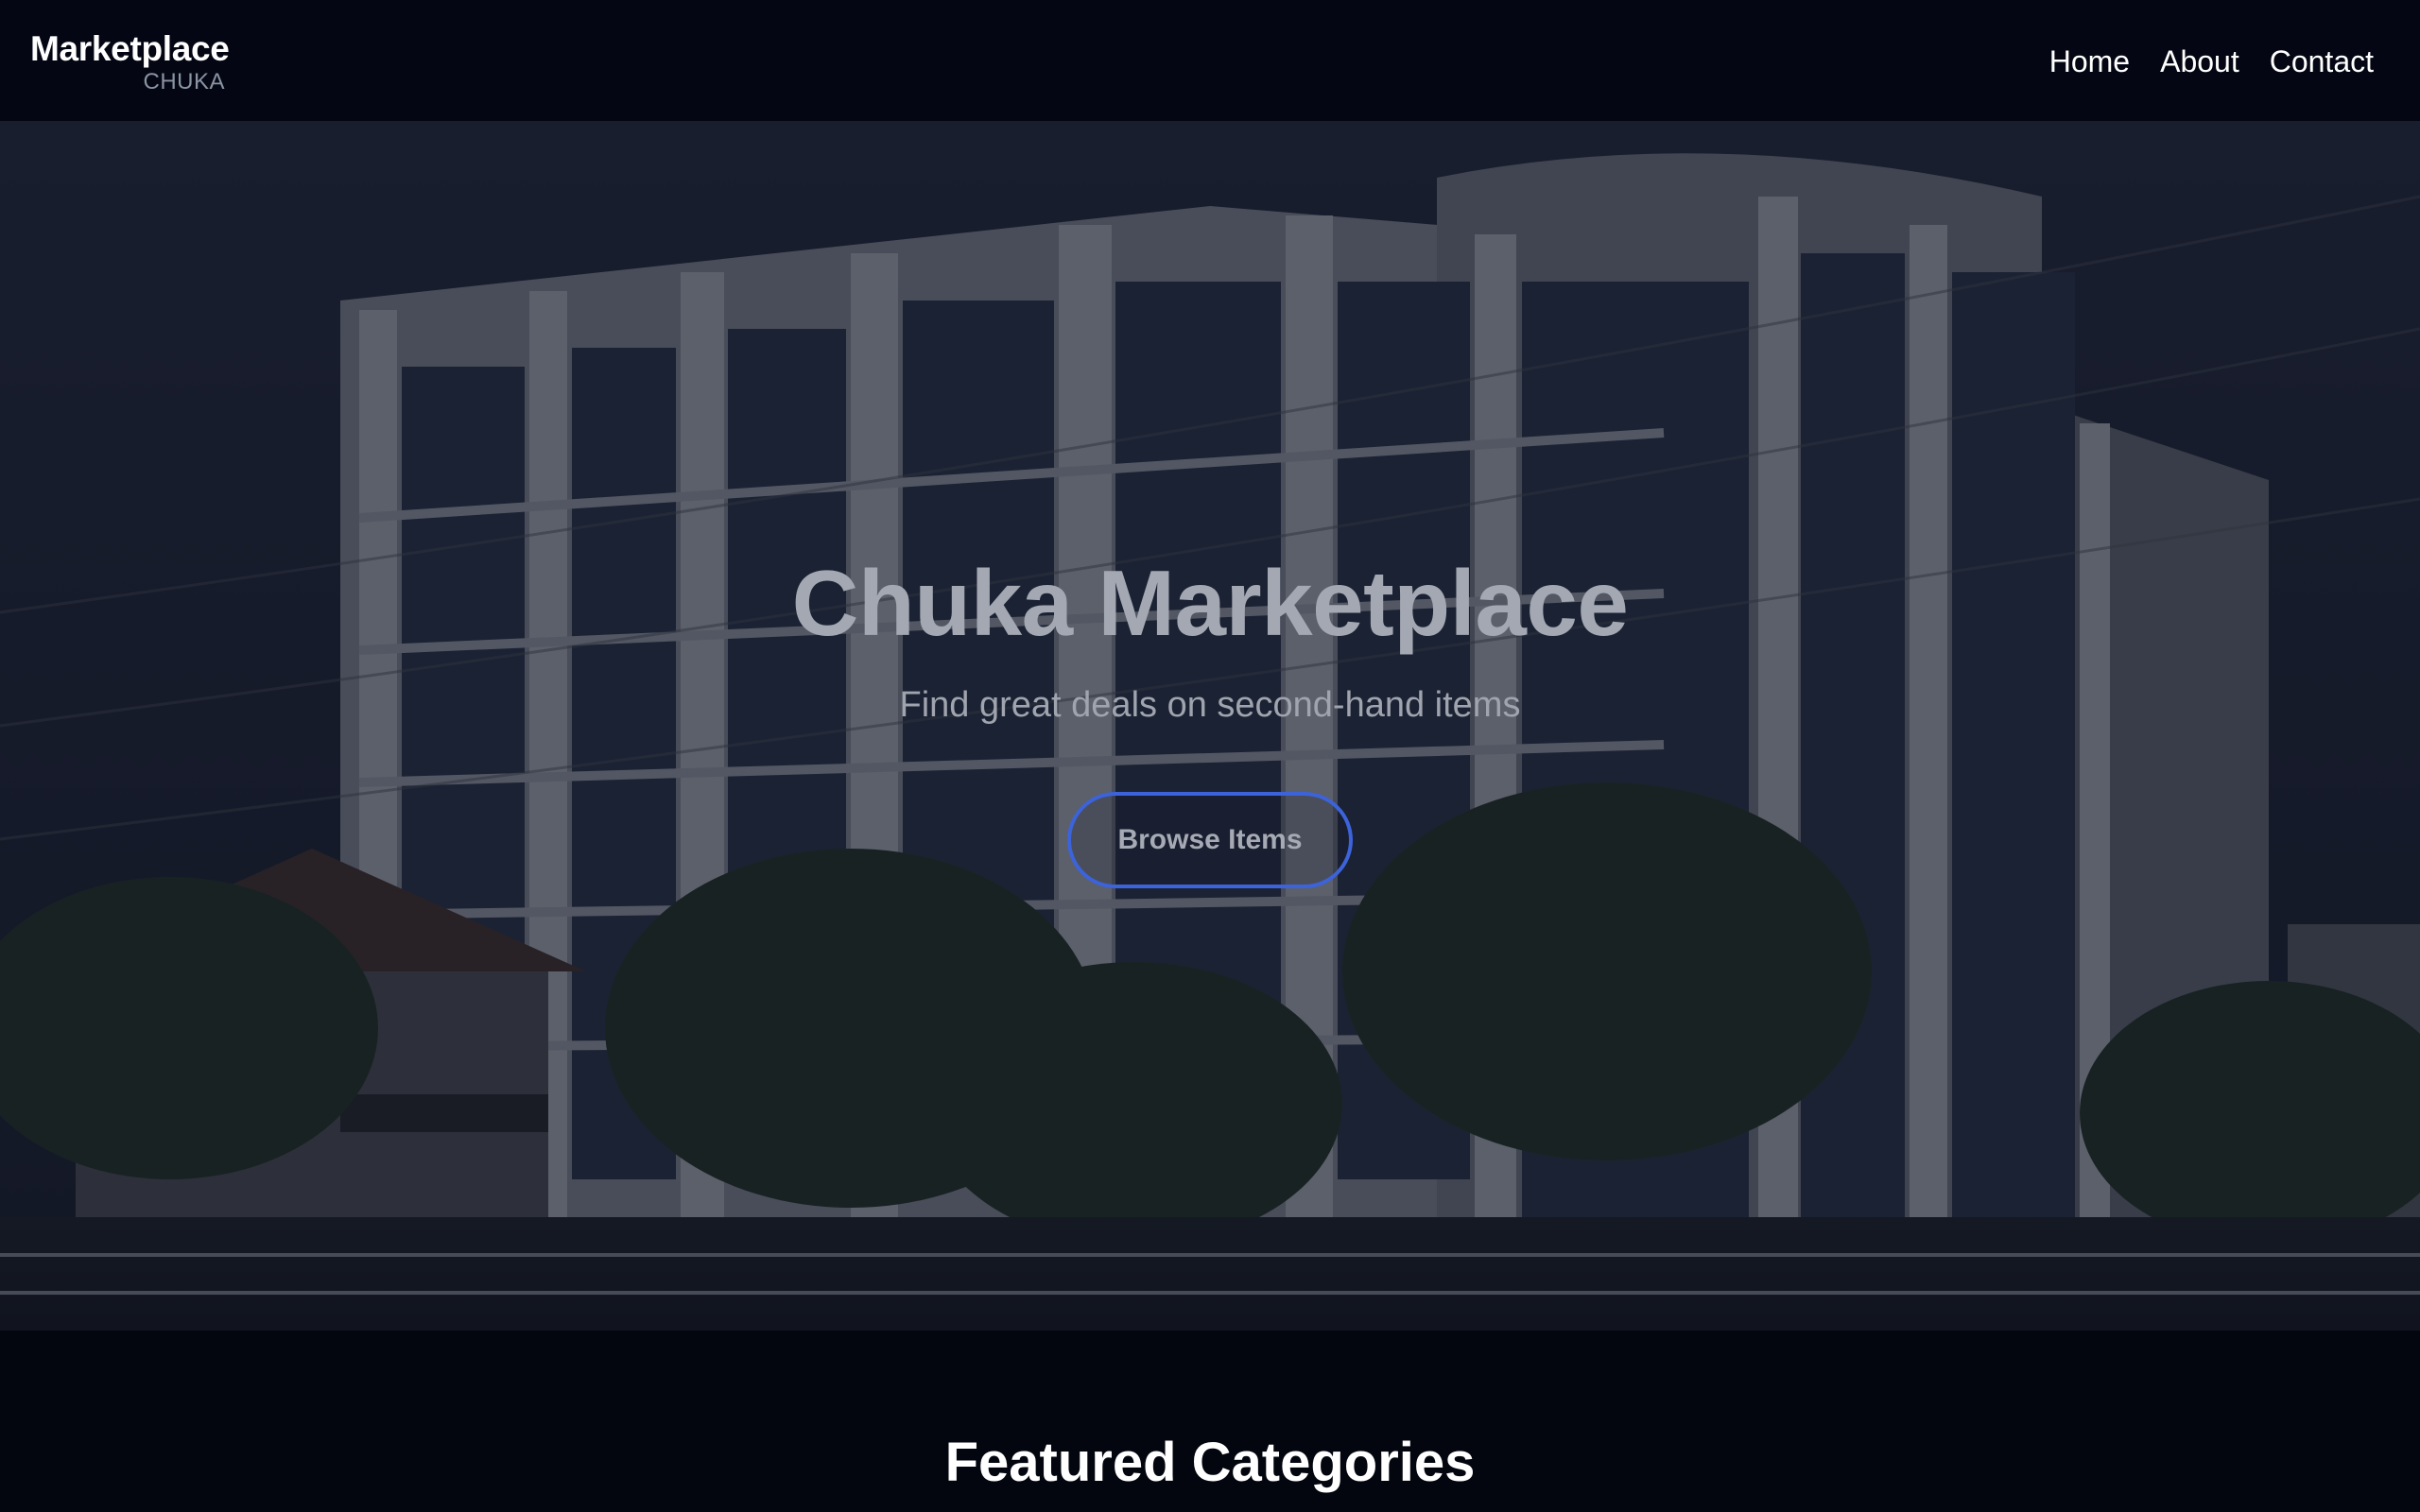  I want to click on featured-categories-heading: Featured Categories, so click(1210, 1462).